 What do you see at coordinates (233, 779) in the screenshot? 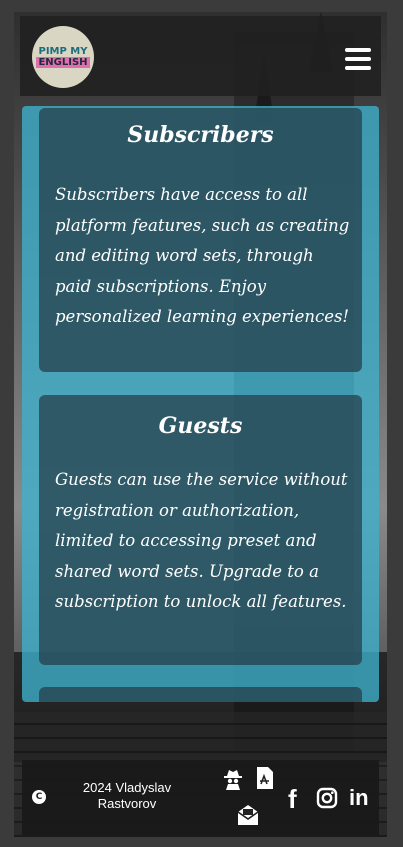
I see `detective-icon` at bounding box center [233, 779].